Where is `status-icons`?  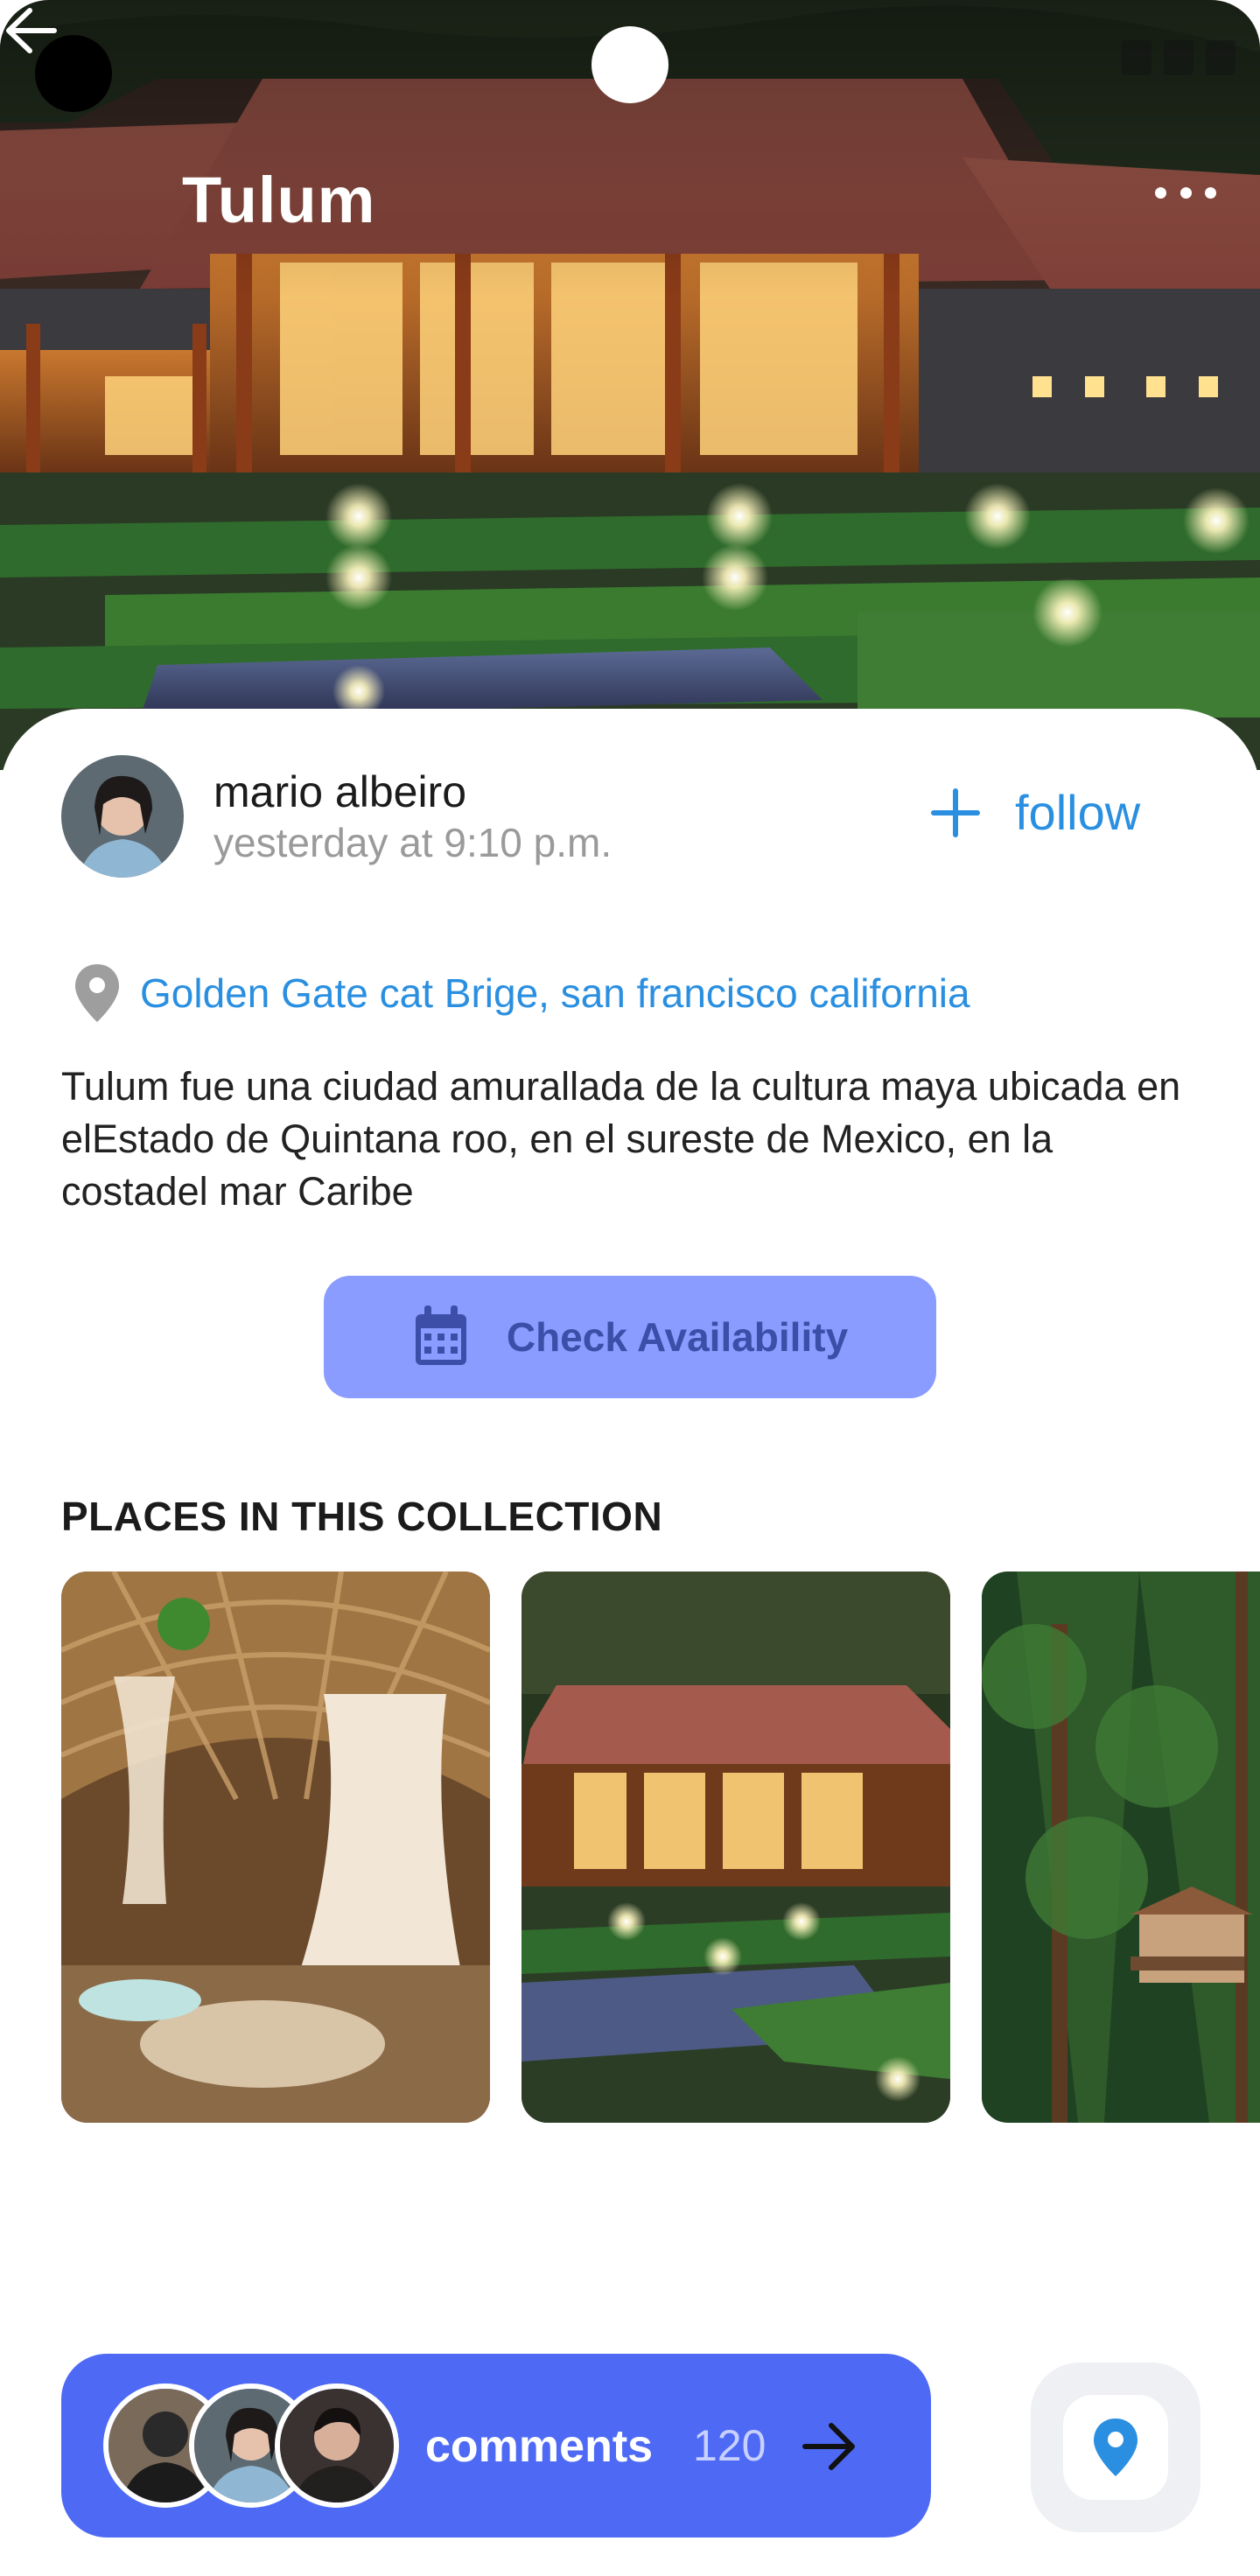 status-icons is located at coordinates (1179, 57).